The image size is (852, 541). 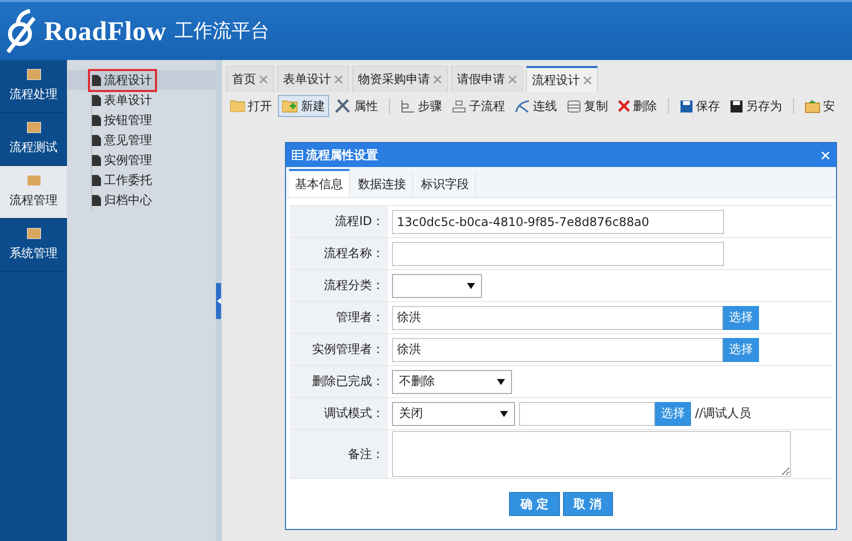 I want to click on tree-item: 工作委托, so click(x=122, y=180).